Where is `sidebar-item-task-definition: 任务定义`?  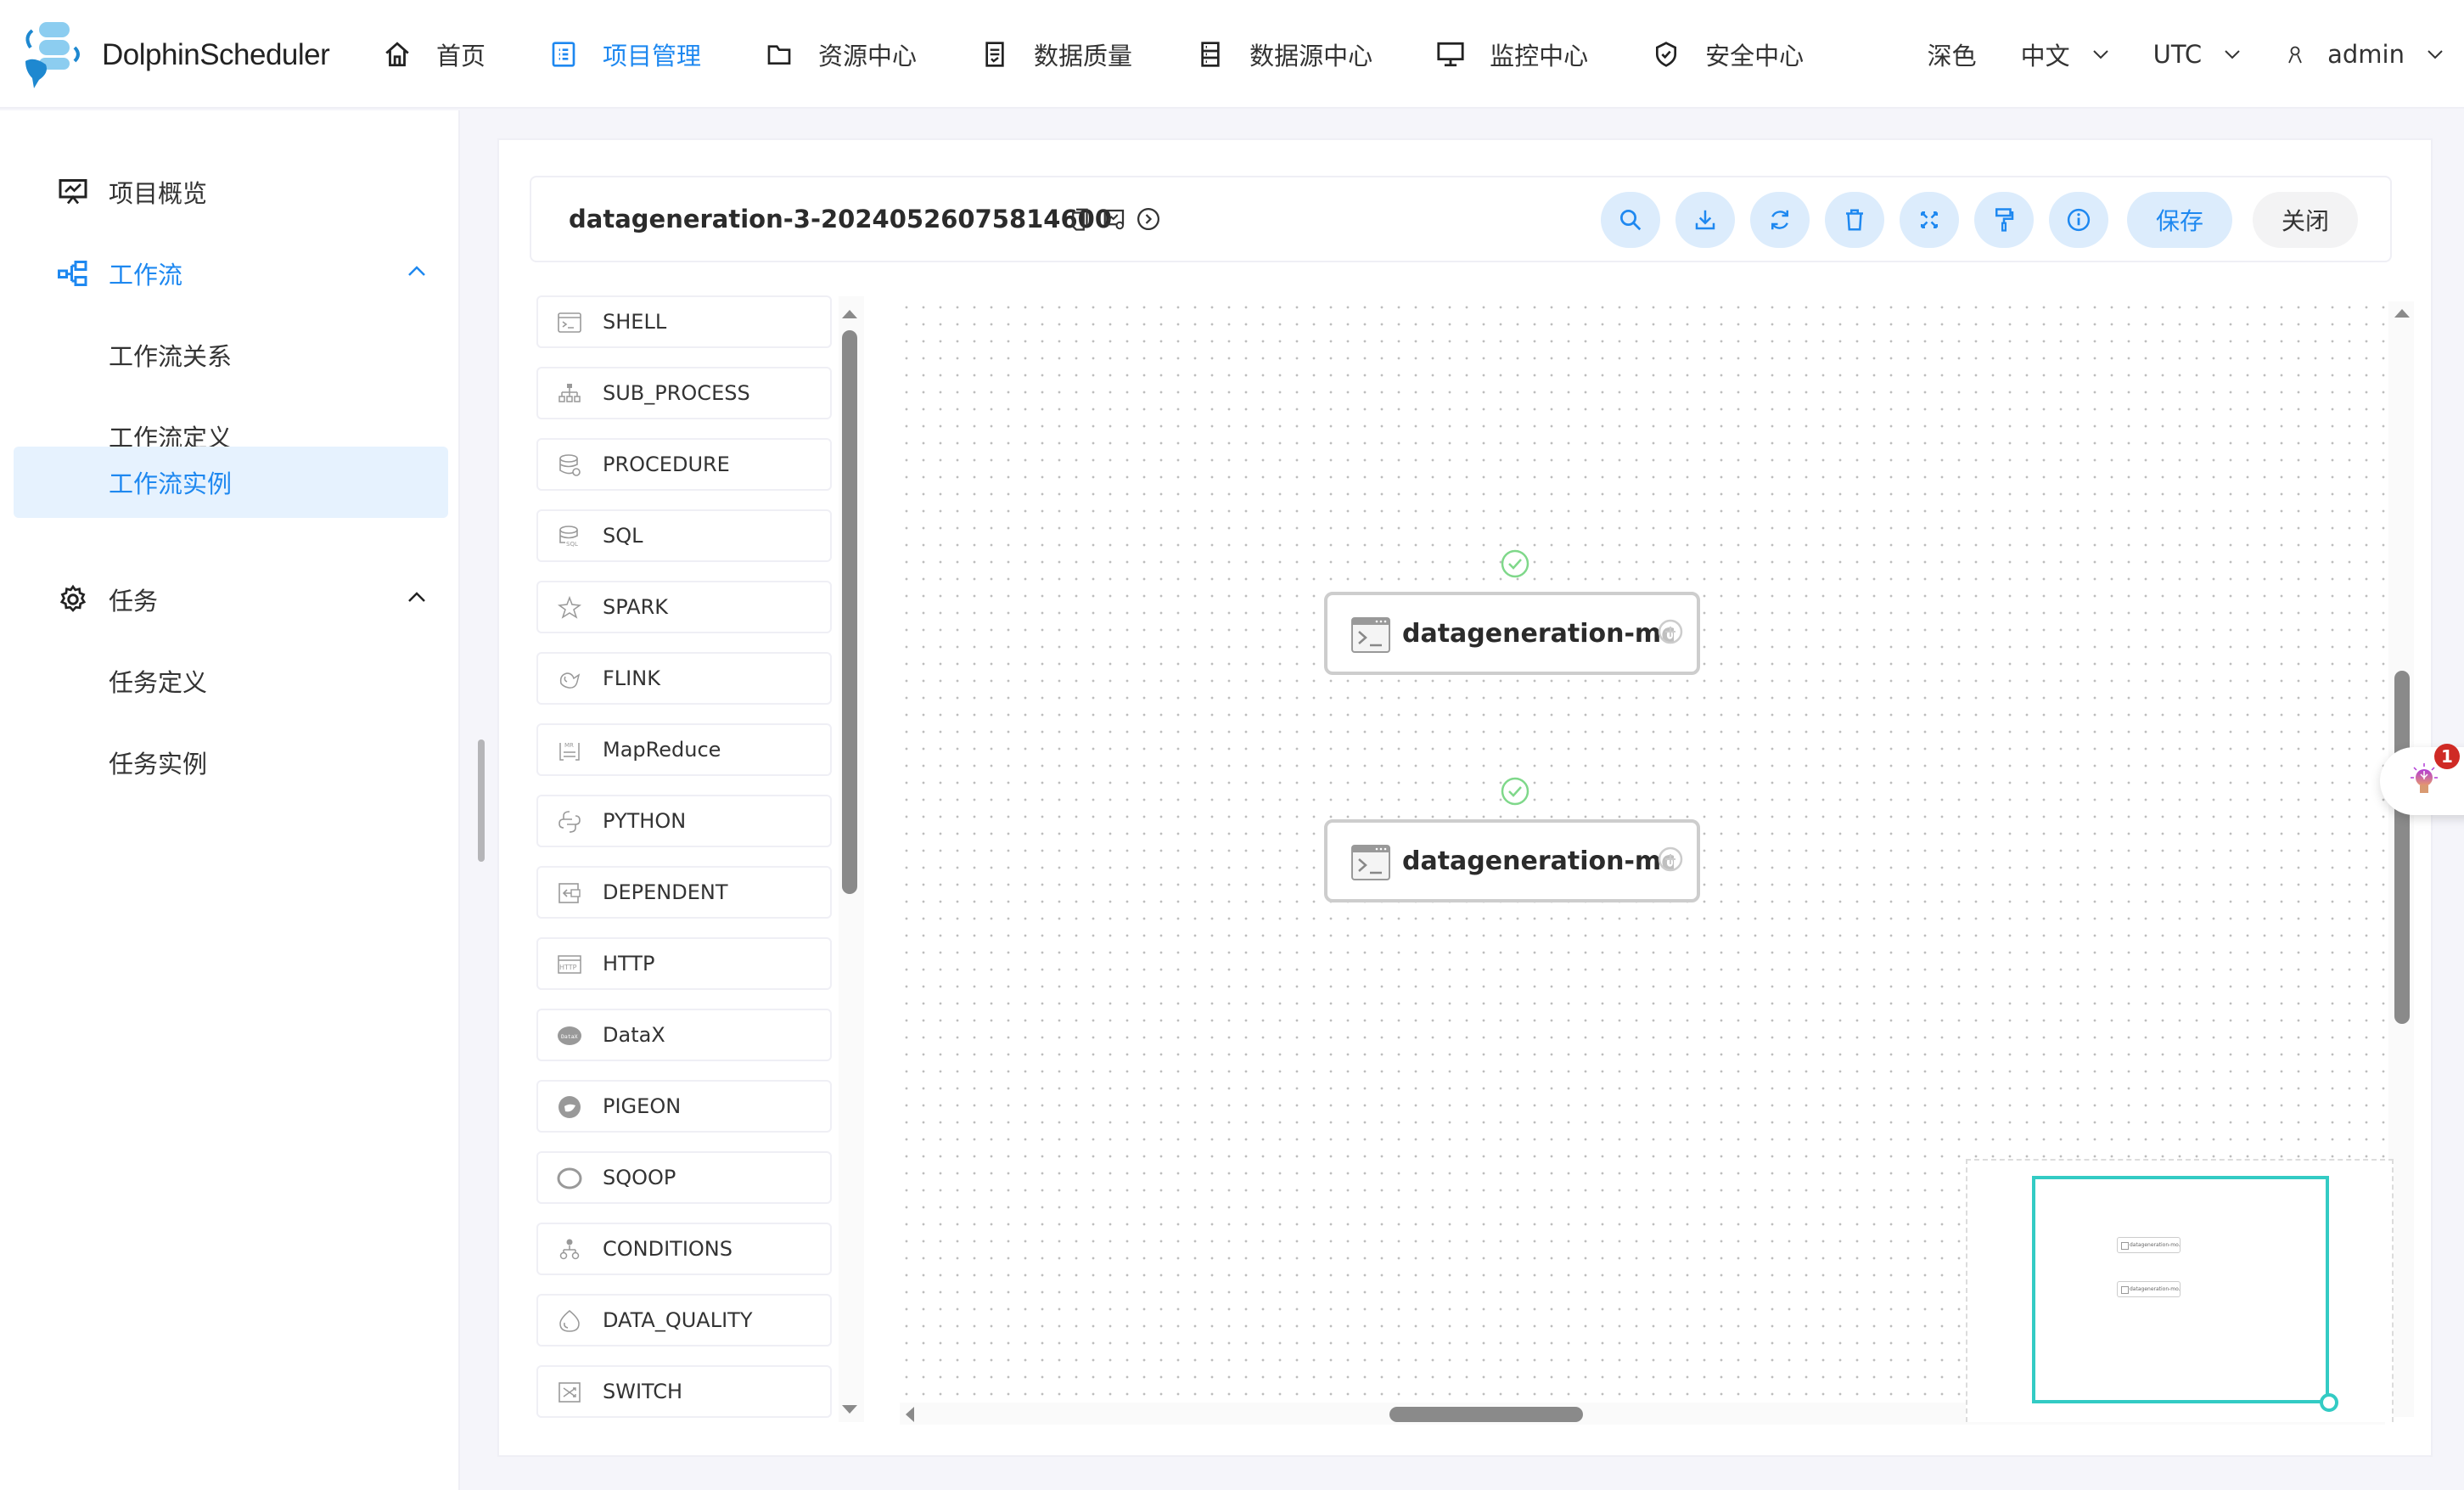
sidebar-item-task-definition: 任务定义 is located at coordinates (231, 681).